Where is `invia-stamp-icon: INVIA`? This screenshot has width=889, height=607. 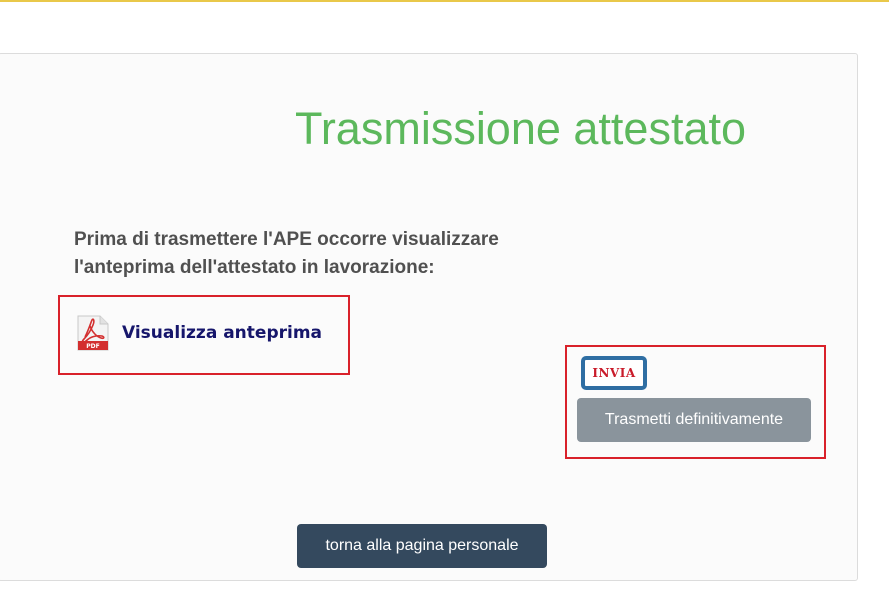 invia-stamp-icon: INVIA is located at coordinates (614, 373).